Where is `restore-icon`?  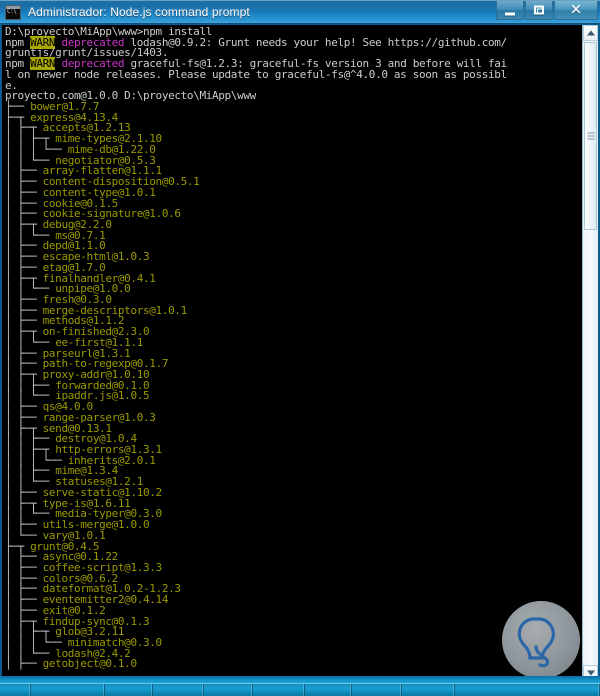
restore-icon is located at coordinates (539, 10).